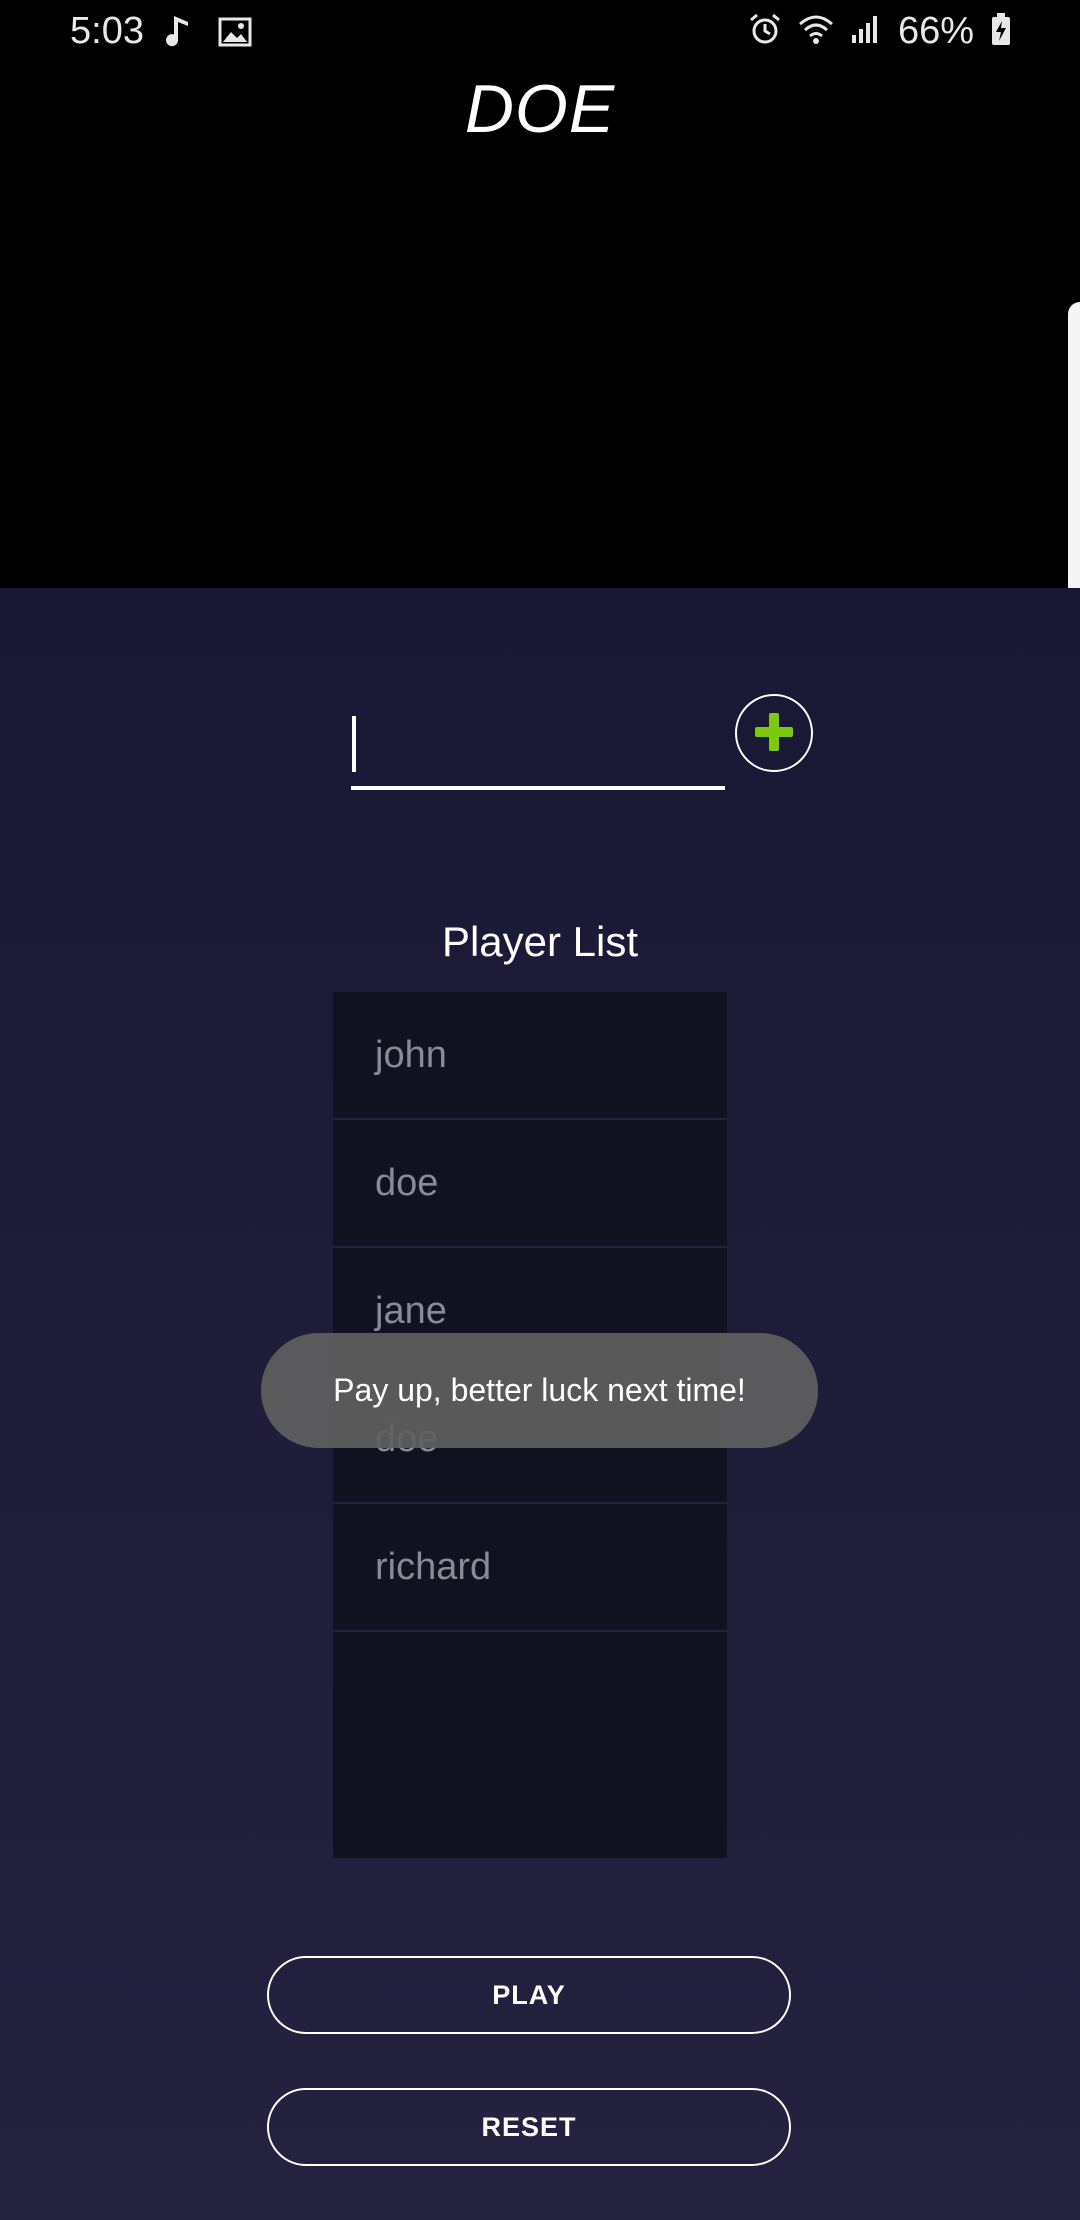 The height and width of the screenshot is (2220, 1080). Describe the element at coordinates (540, 941) in the screenshot. I see `player-list-title: Player List` at that location.